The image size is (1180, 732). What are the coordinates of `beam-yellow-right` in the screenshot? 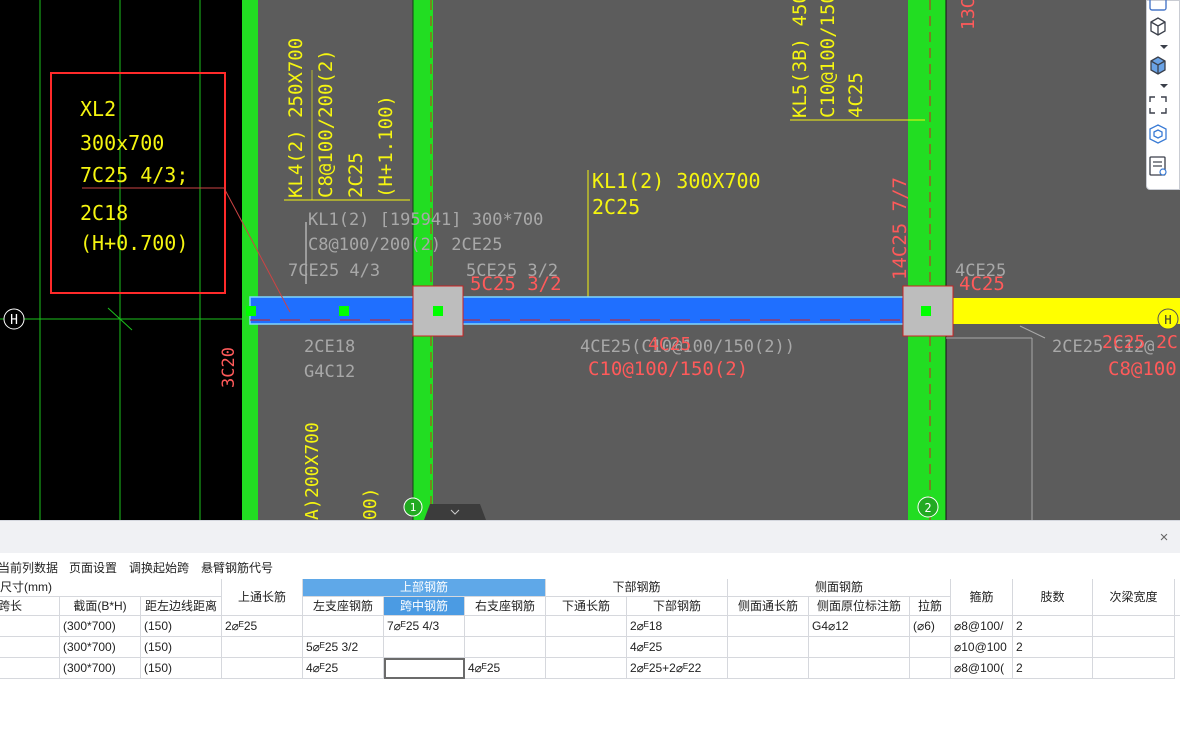 It's located at (1055, 311).